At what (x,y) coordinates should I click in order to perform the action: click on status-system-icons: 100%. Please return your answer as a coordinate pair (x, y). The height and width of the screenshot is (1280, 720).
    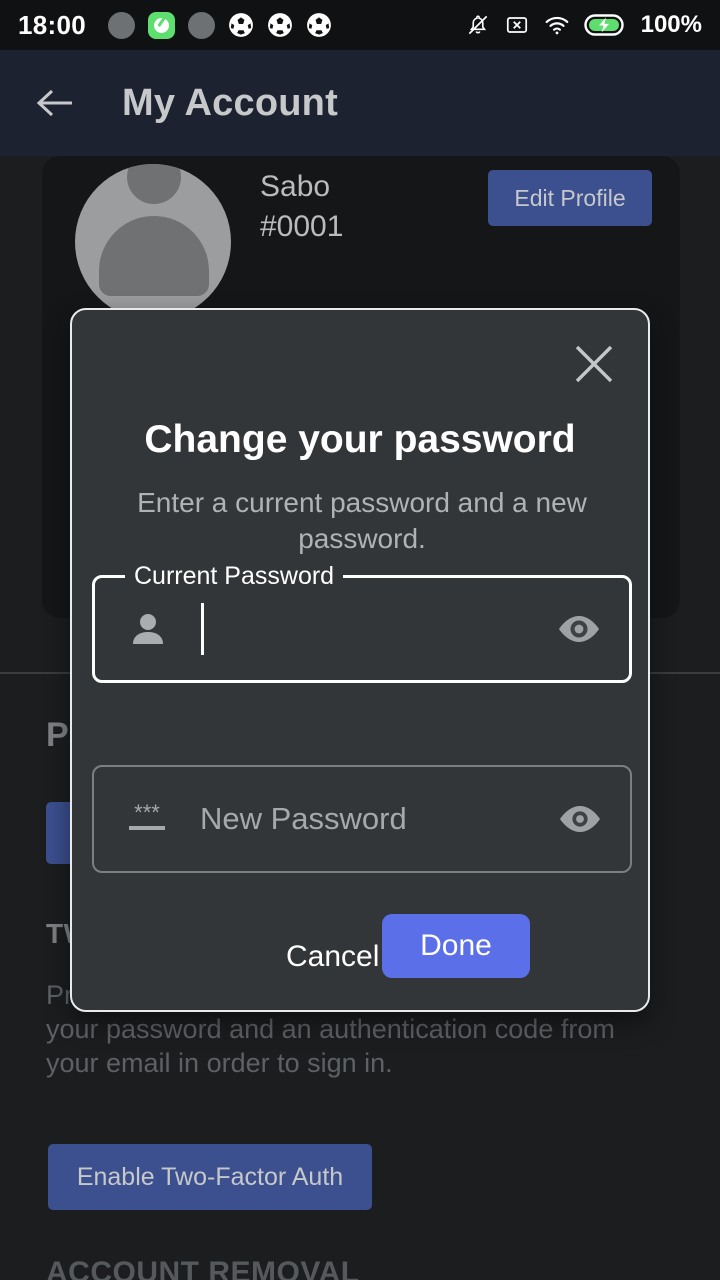
    Looking at the image, I should click on (583, 25).